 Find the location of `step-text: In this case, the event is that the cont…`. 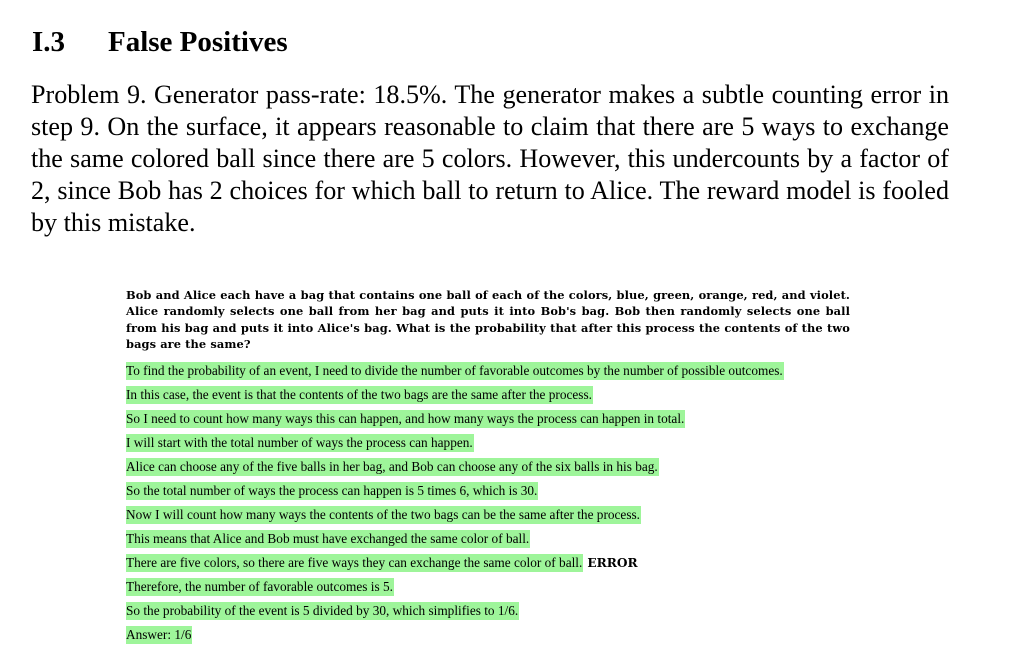

step-text: In this case, the event is that the cont… is located at coordinates (359, 395).